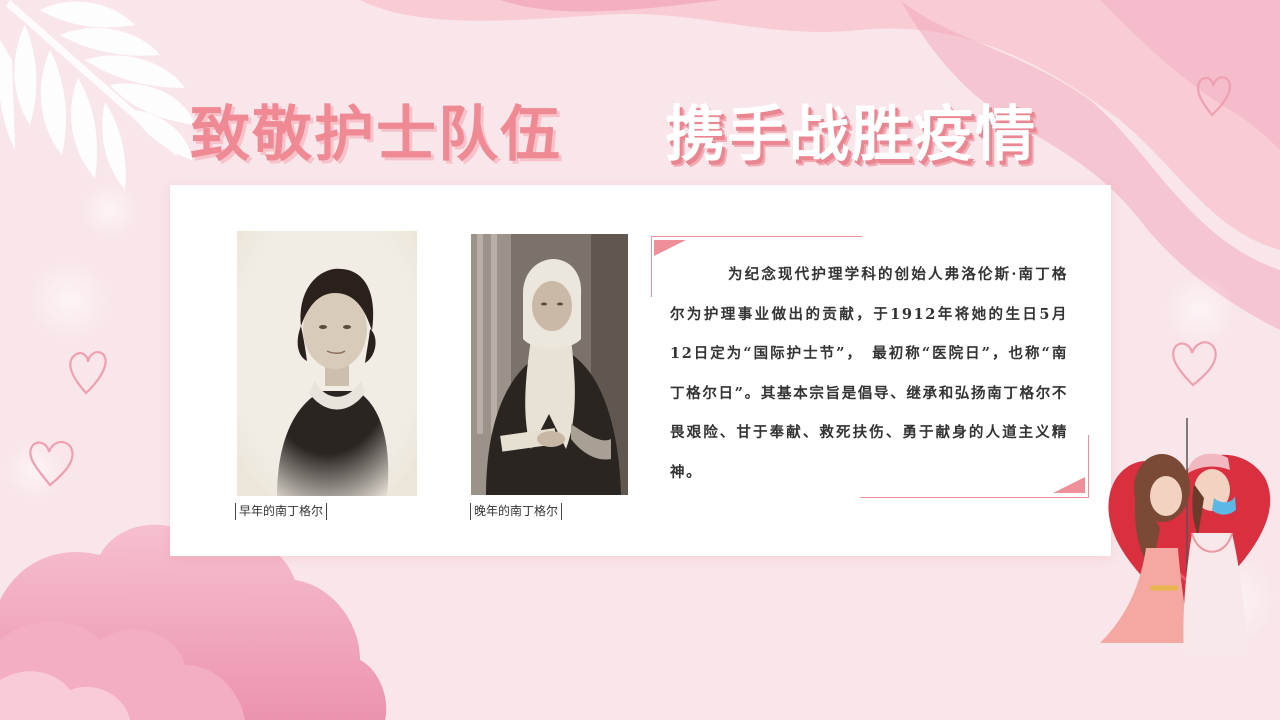 The image size is (1280, 720). What do you see at coordinates (851, 135) in the screenshot?
I see `title-right: 携手战胜疫情` at bounding box center [851, 135].